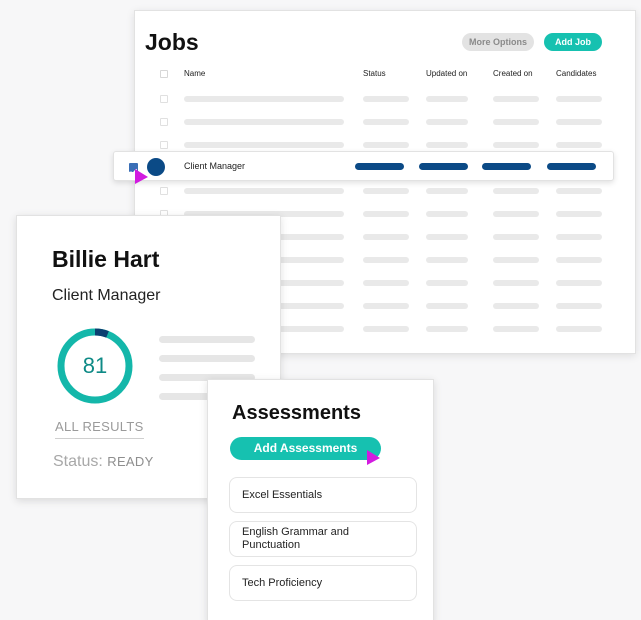  Describe the element at coordinates (130, 461) in the screenshot. I see `status-badge: READY` at that location.